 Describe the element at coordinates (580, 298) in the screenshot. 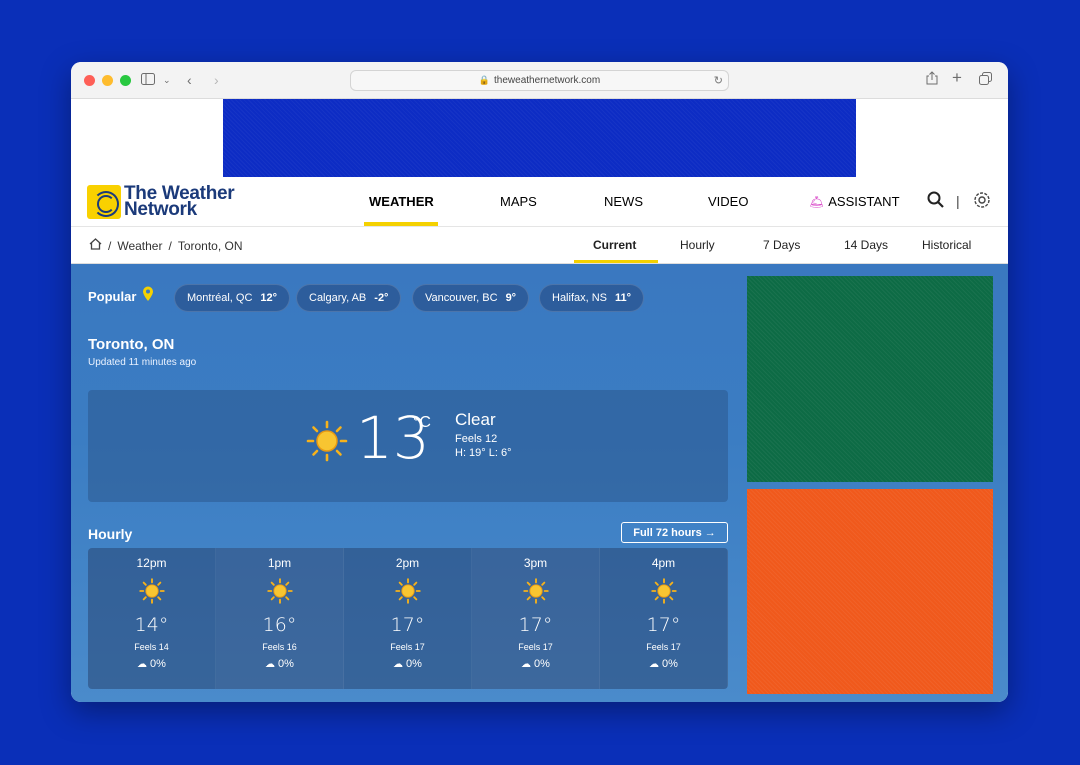

I see `chip-city: Halifax, NS` at that location.